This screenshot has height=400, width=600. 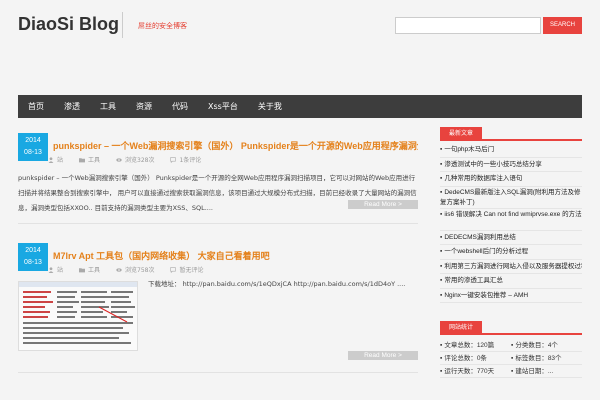 I want to click on nav-item-pentest: 渗透, so click(x=72, y=106).